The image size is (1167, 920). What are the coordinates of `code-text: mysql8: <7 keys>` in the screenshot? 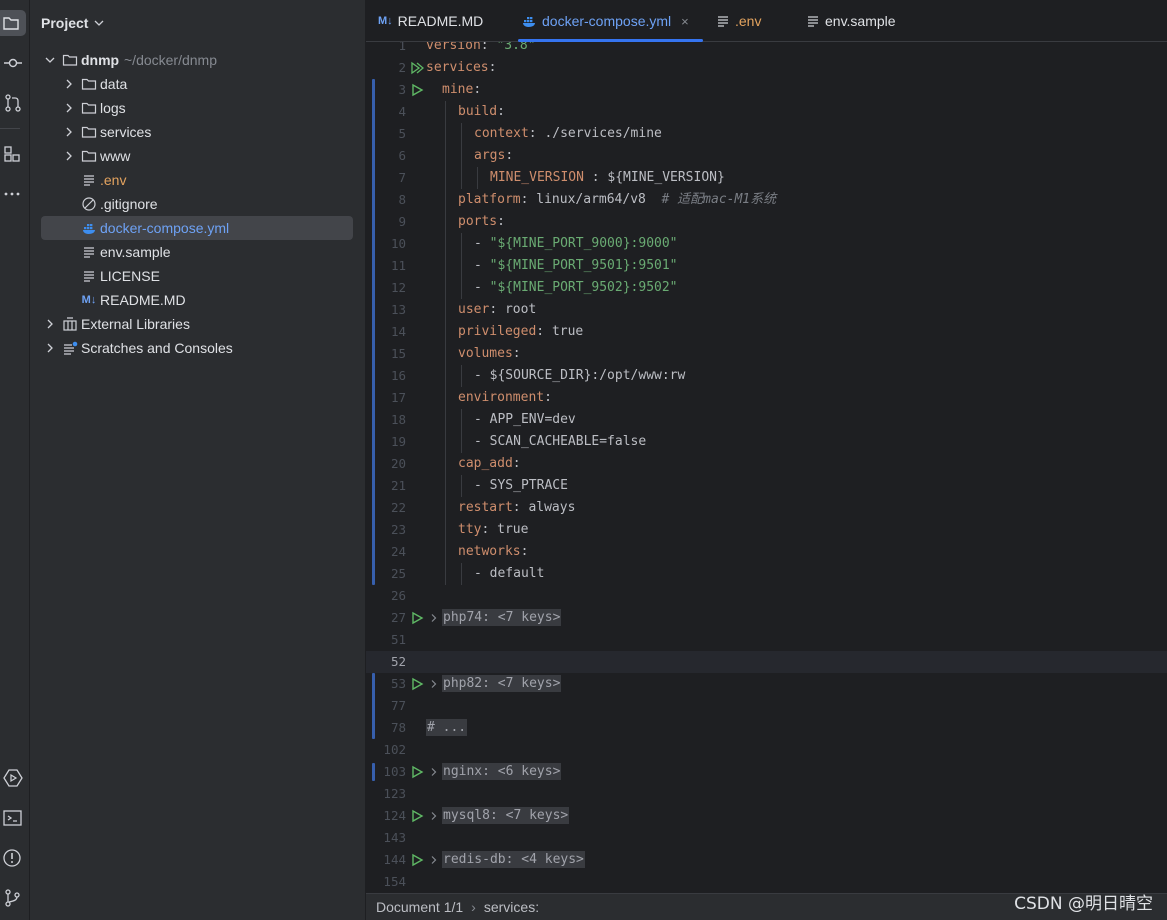 It's located at (506, 816).